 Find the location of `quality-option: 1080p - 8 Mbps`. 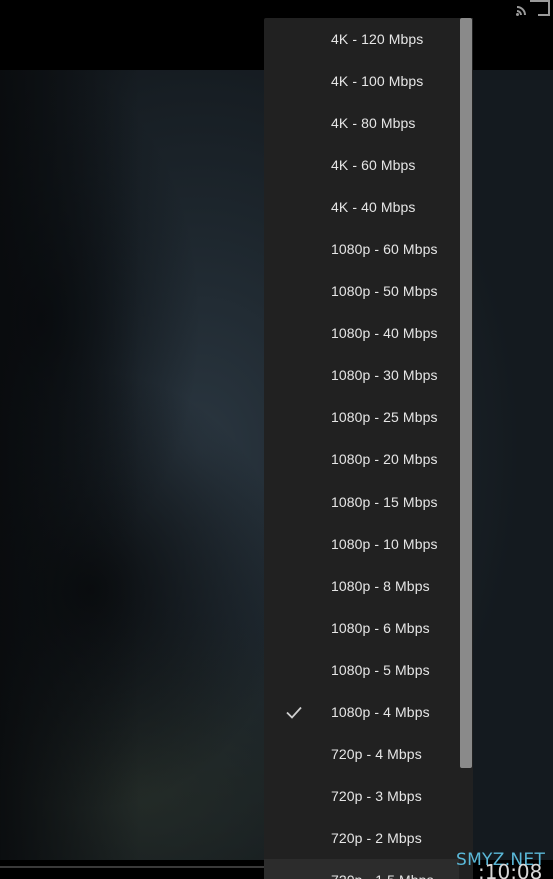

quality-option: 1080p - 8 Mbps is located at coordinates (362, 586).